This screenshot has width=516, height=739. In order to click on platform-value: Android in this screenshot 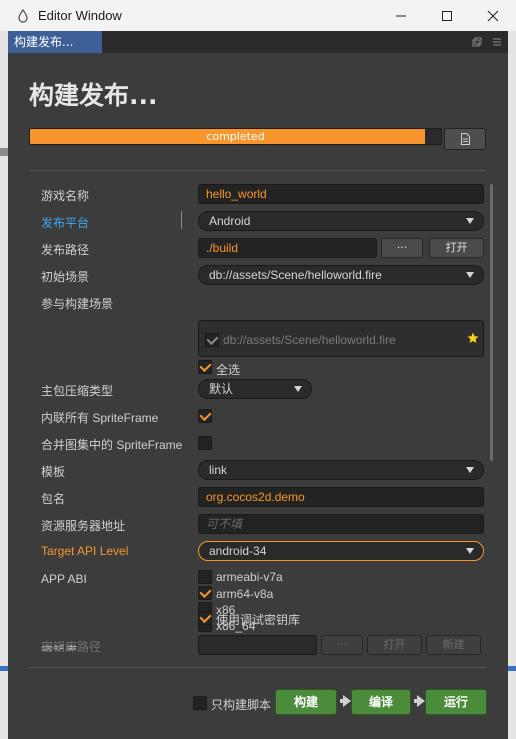, I will do `click(230, 221)`.